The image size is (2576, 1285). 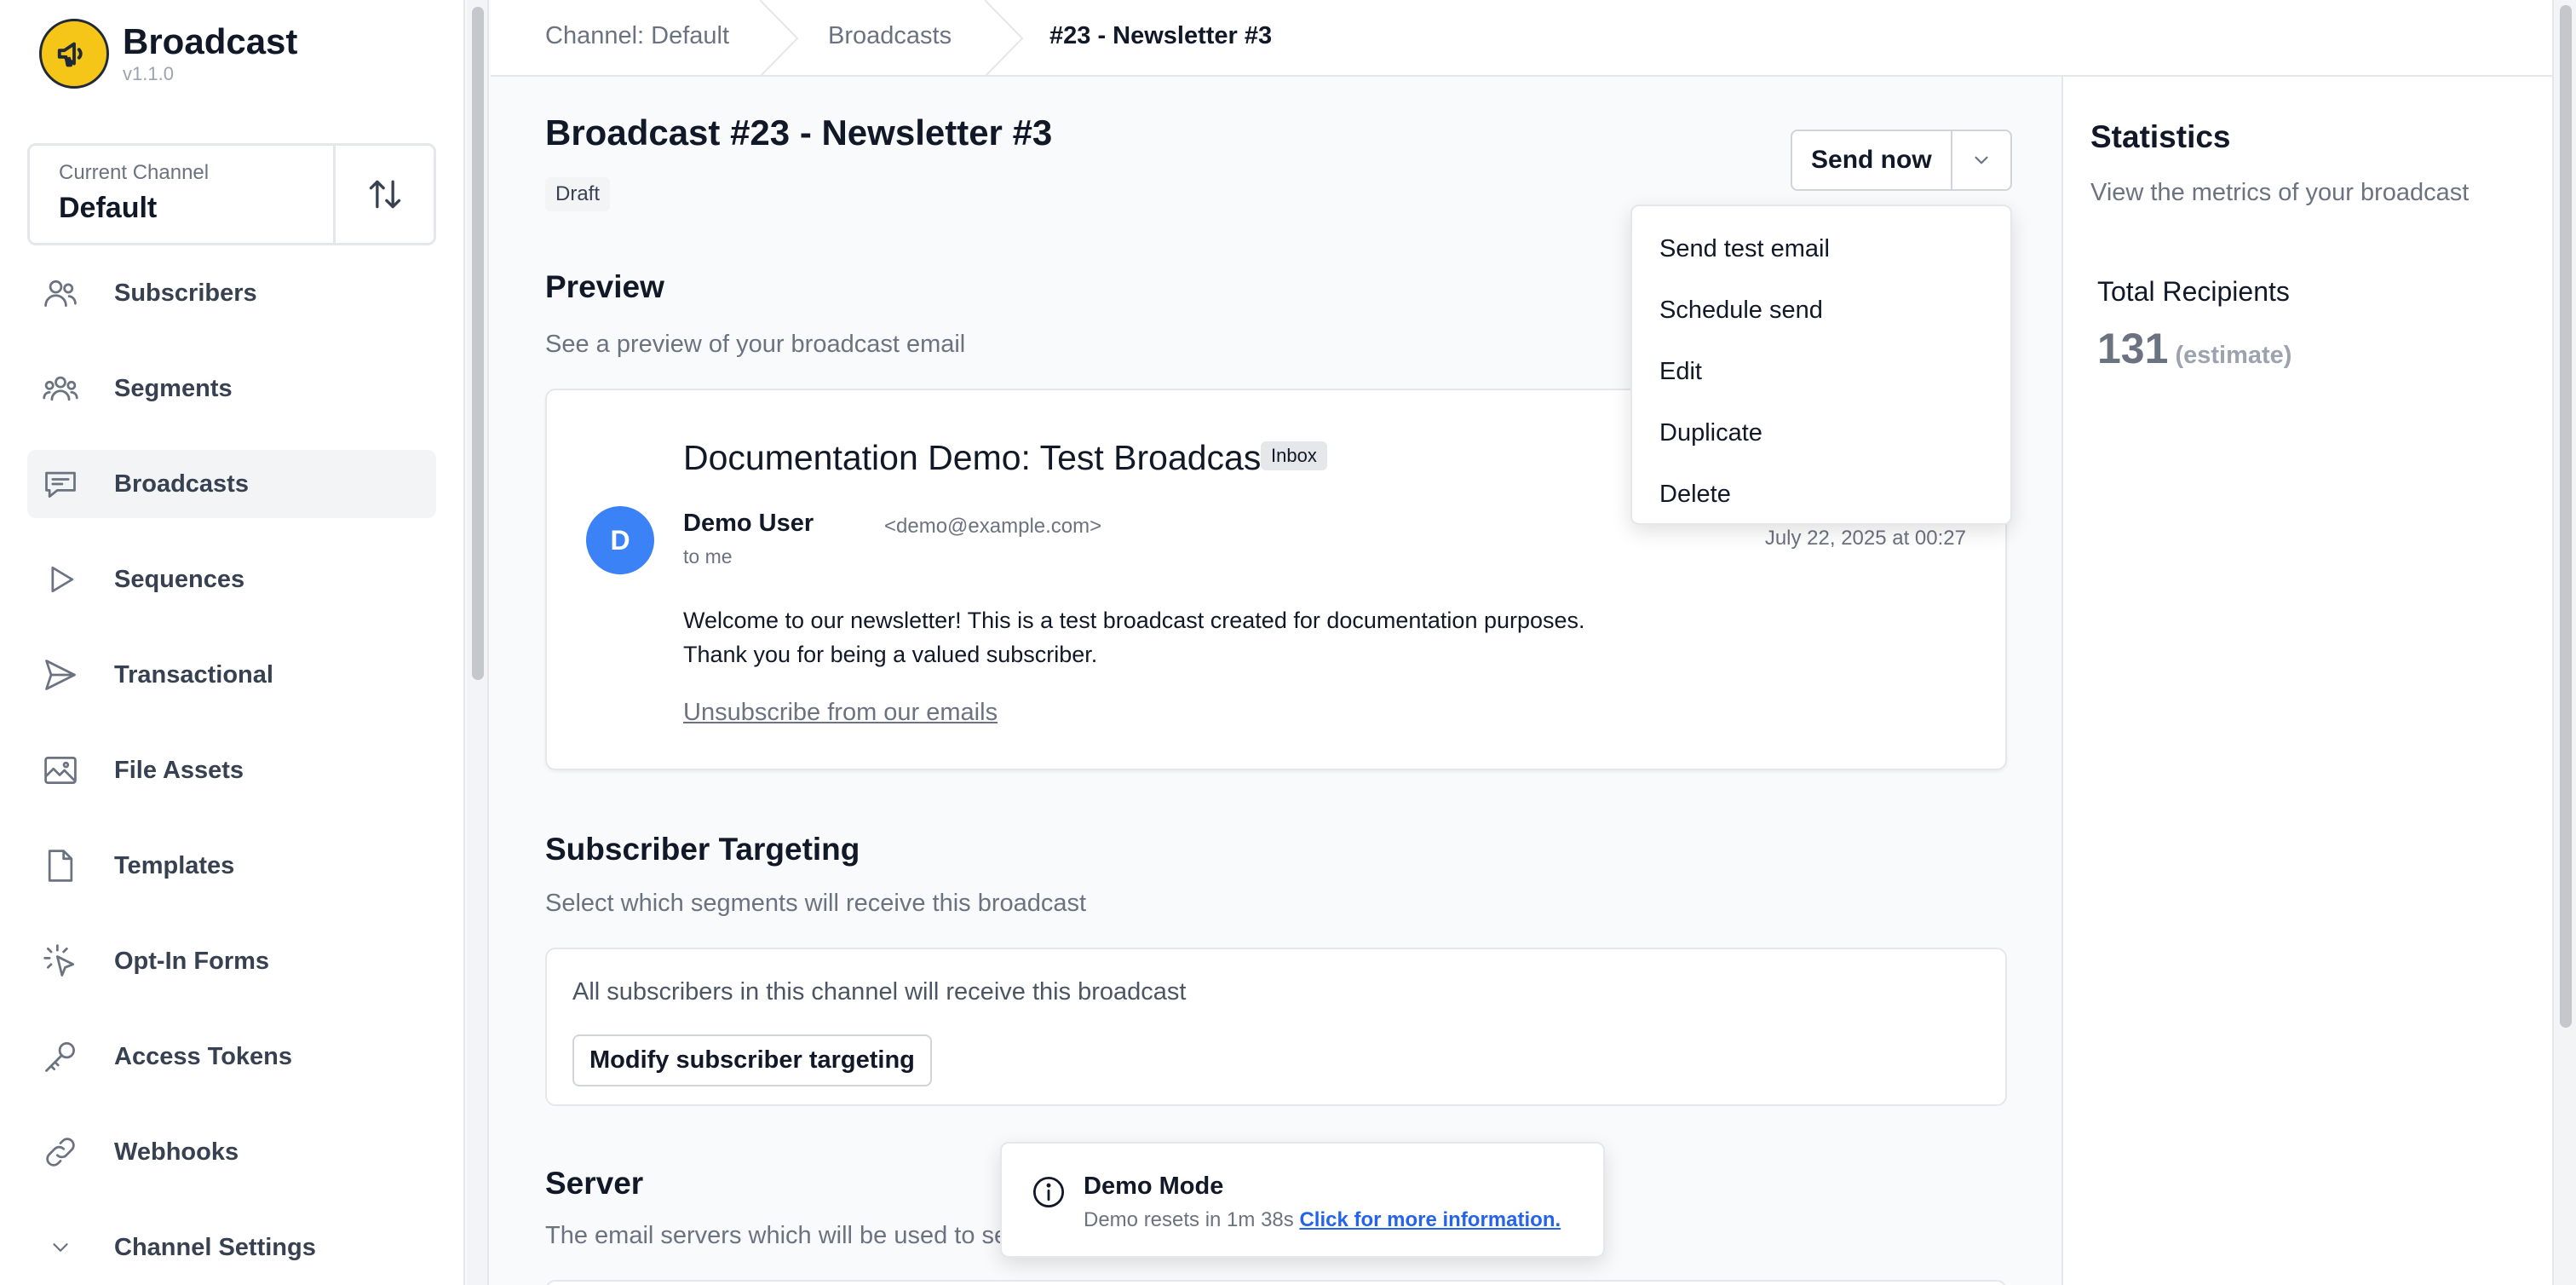 I want to click on image-icon, so click(x=61, y=770).